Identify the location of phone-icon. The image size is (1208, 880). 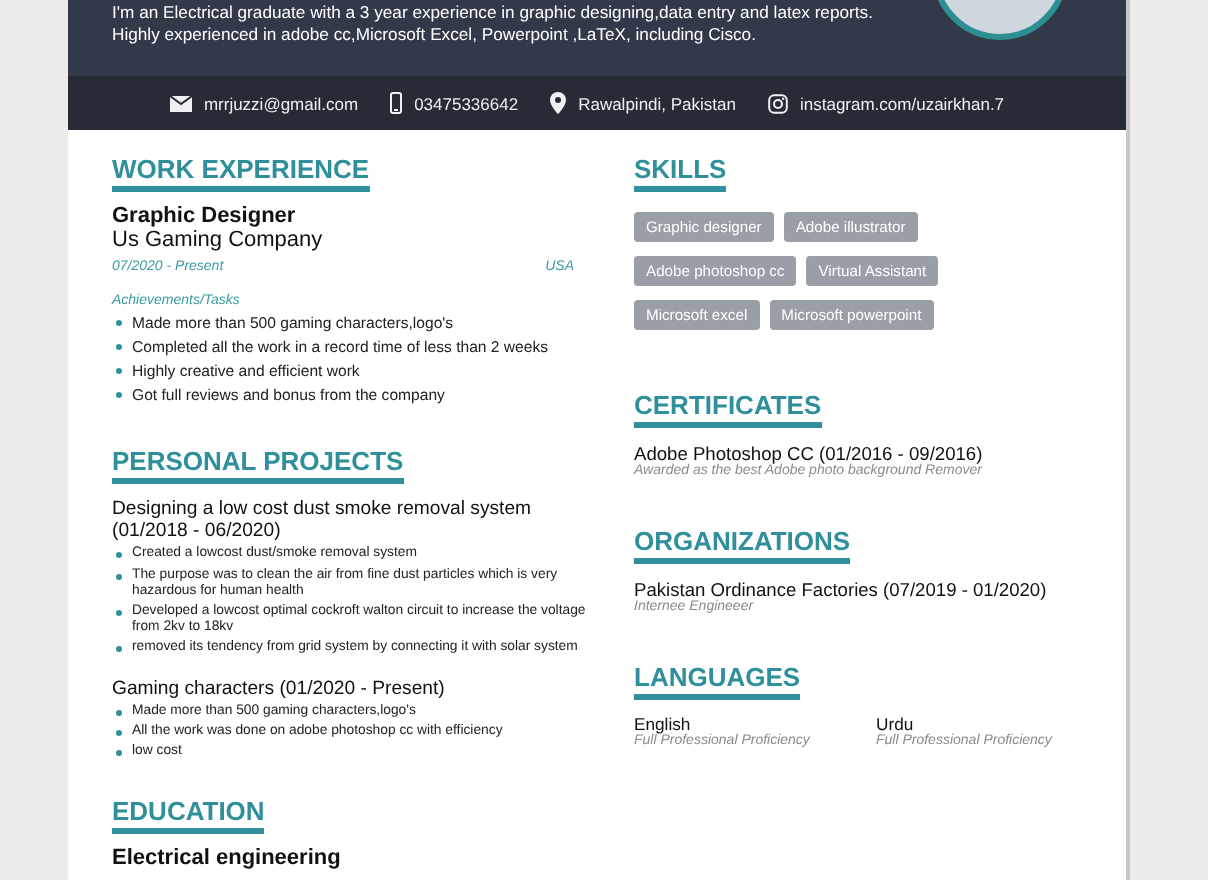
(396, 103).